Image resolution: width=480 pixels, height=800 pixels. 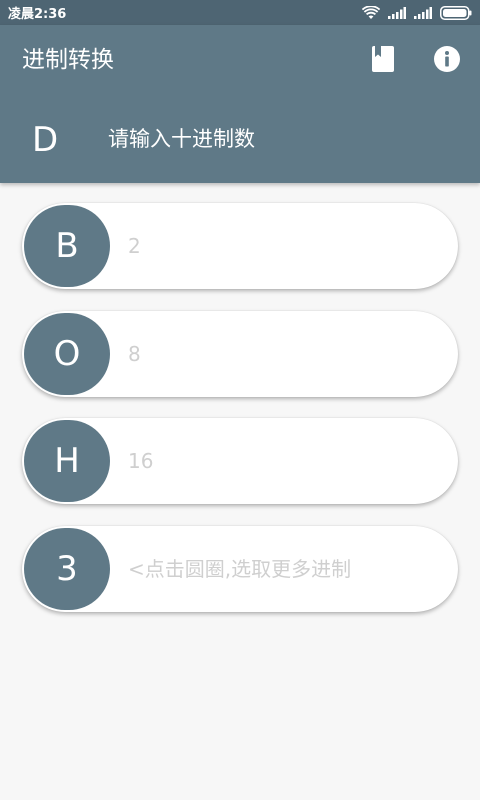 I want to click on battery-icon, so click(x=456, y=12).